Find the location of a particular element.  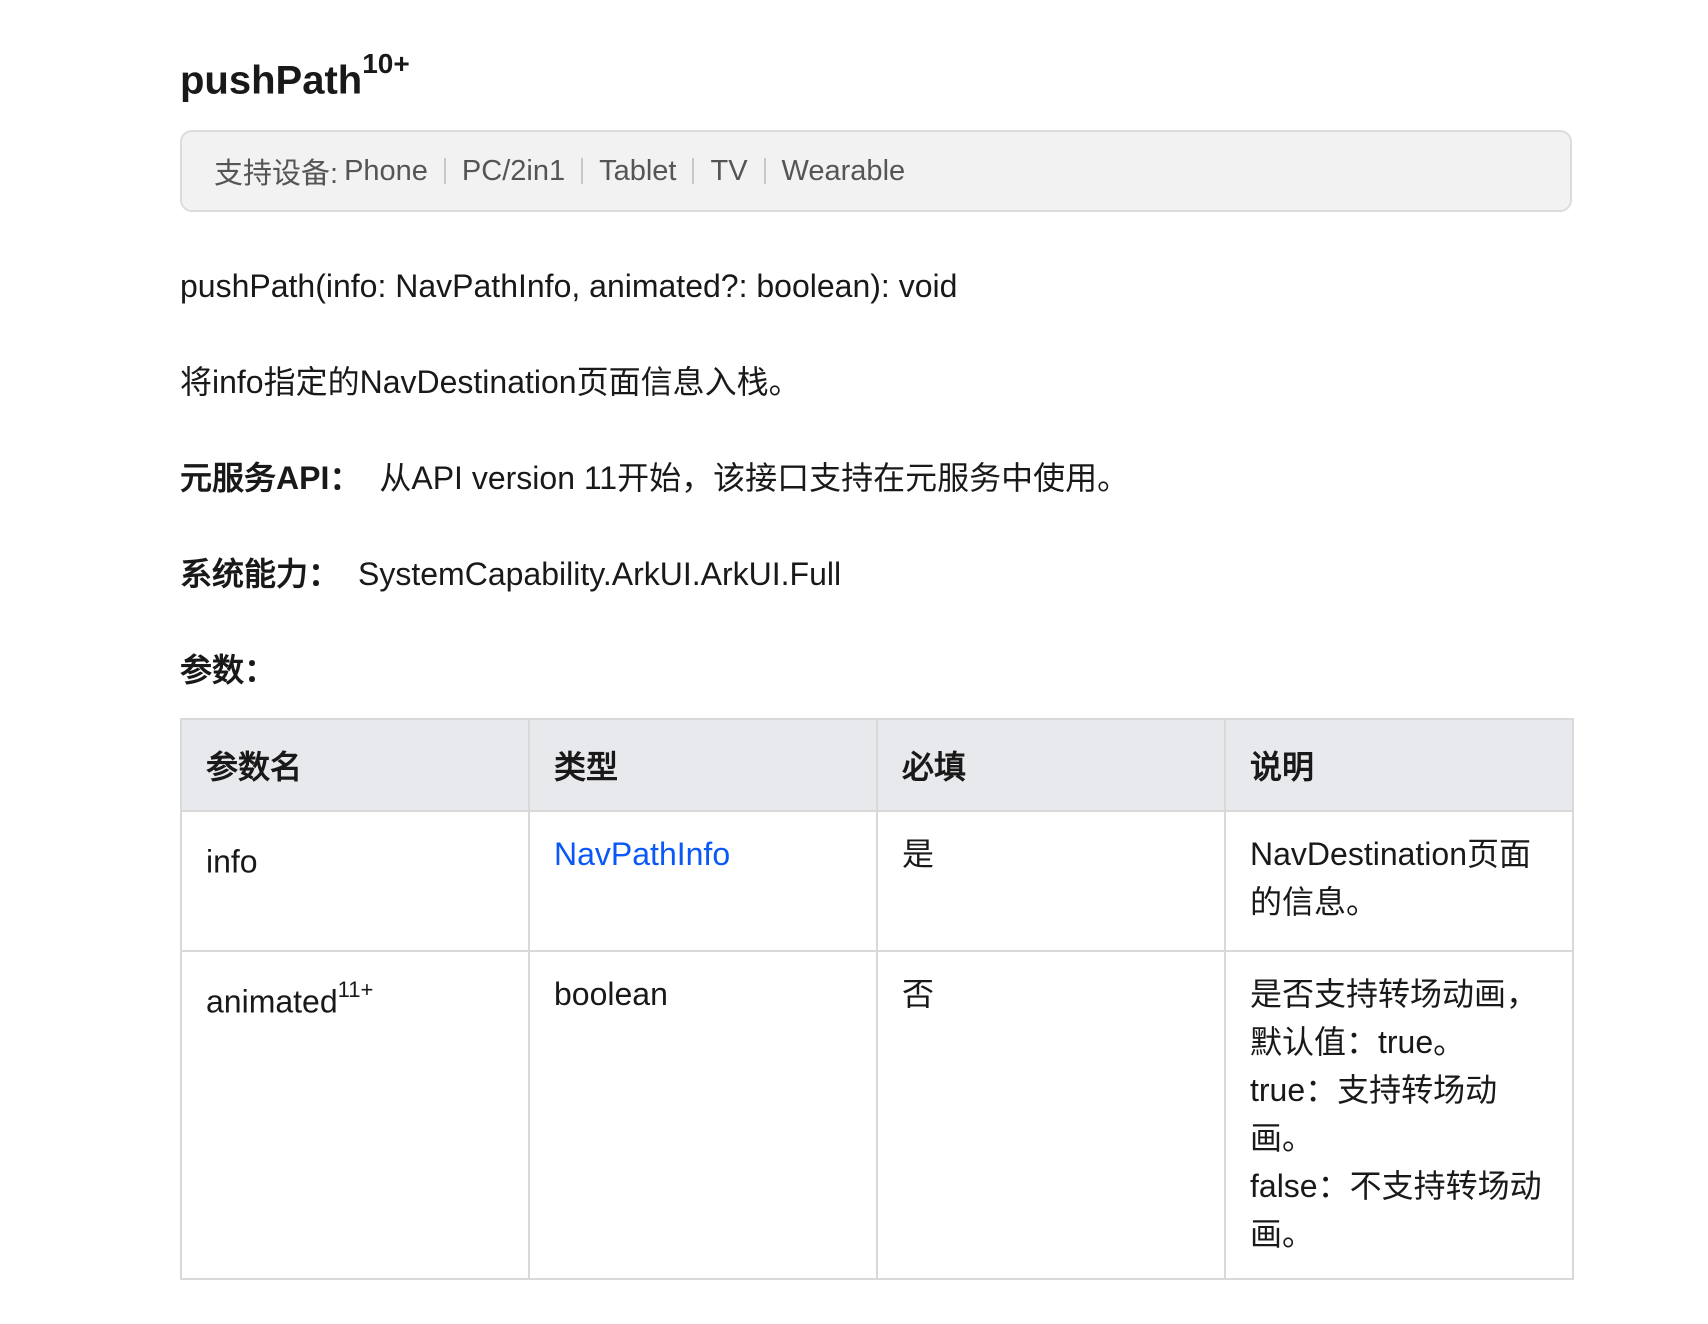

table-row: info NavPathInfo 是 NavDestination页面的信息。 is located at coordinates (877, 881).